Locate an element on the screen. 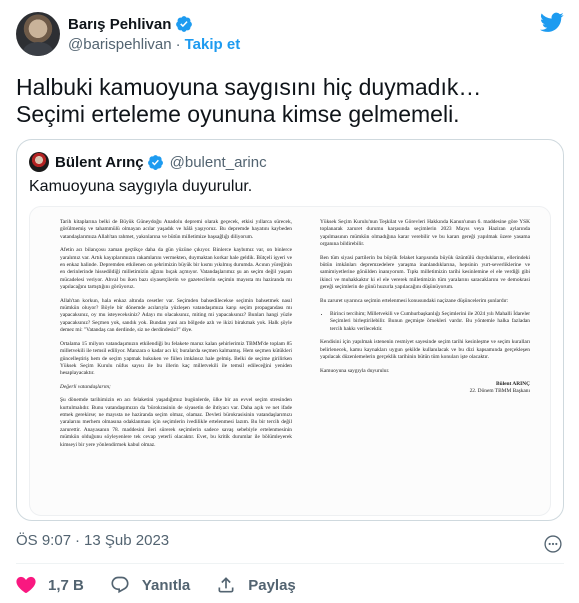  divider is located at coordinates (290, 563).